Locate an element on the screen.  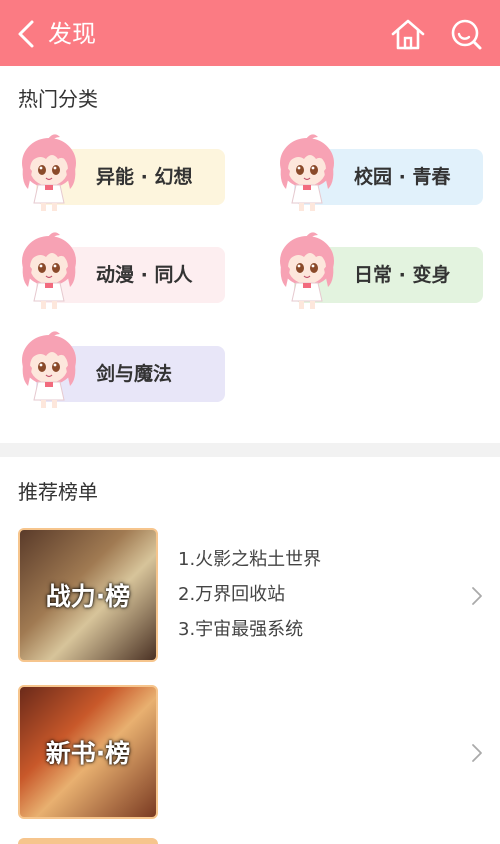
ranking-cover-title: 战力·榜 is located at coordinates (88, 596).